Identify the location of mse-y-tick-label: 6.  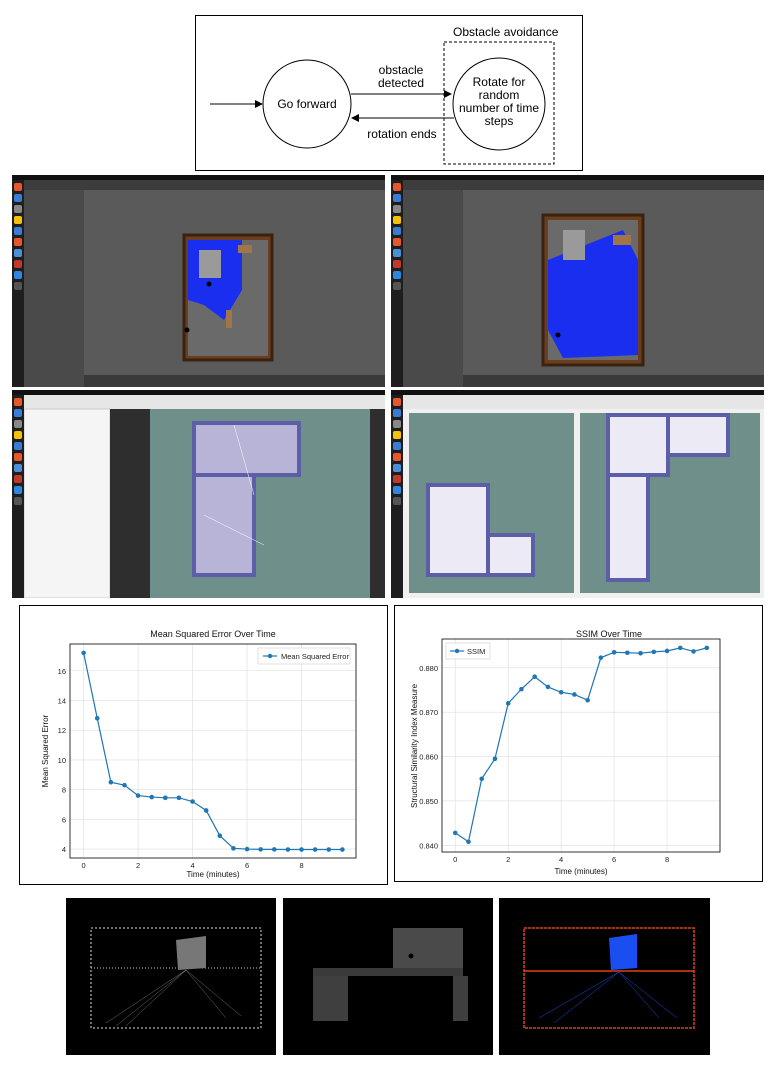
(64, 819).